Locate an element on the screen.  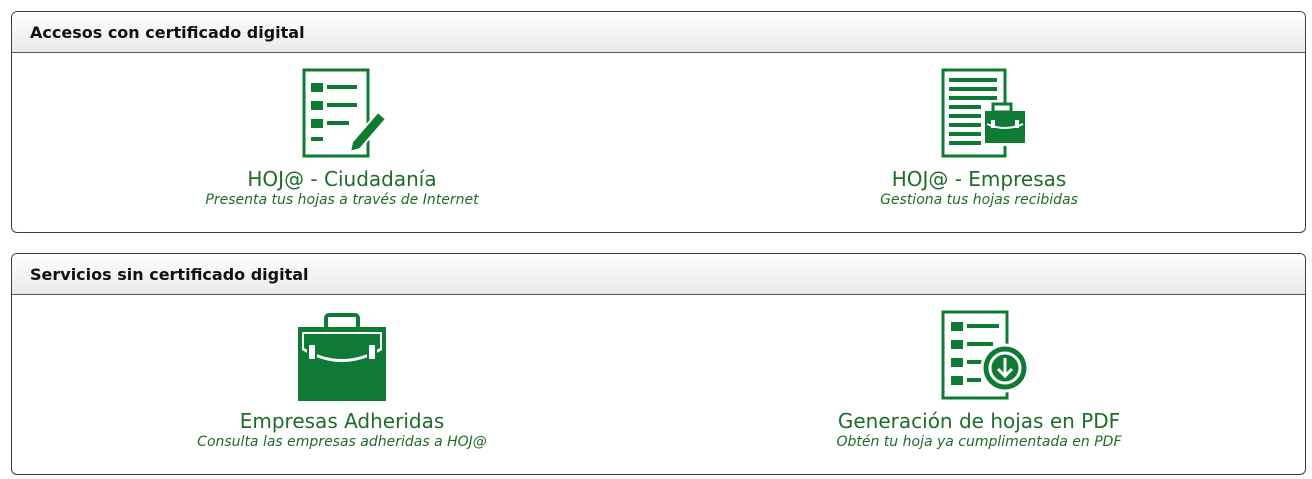
section-title: Servicios sin certificado digital is located at coordinates (658, 274).